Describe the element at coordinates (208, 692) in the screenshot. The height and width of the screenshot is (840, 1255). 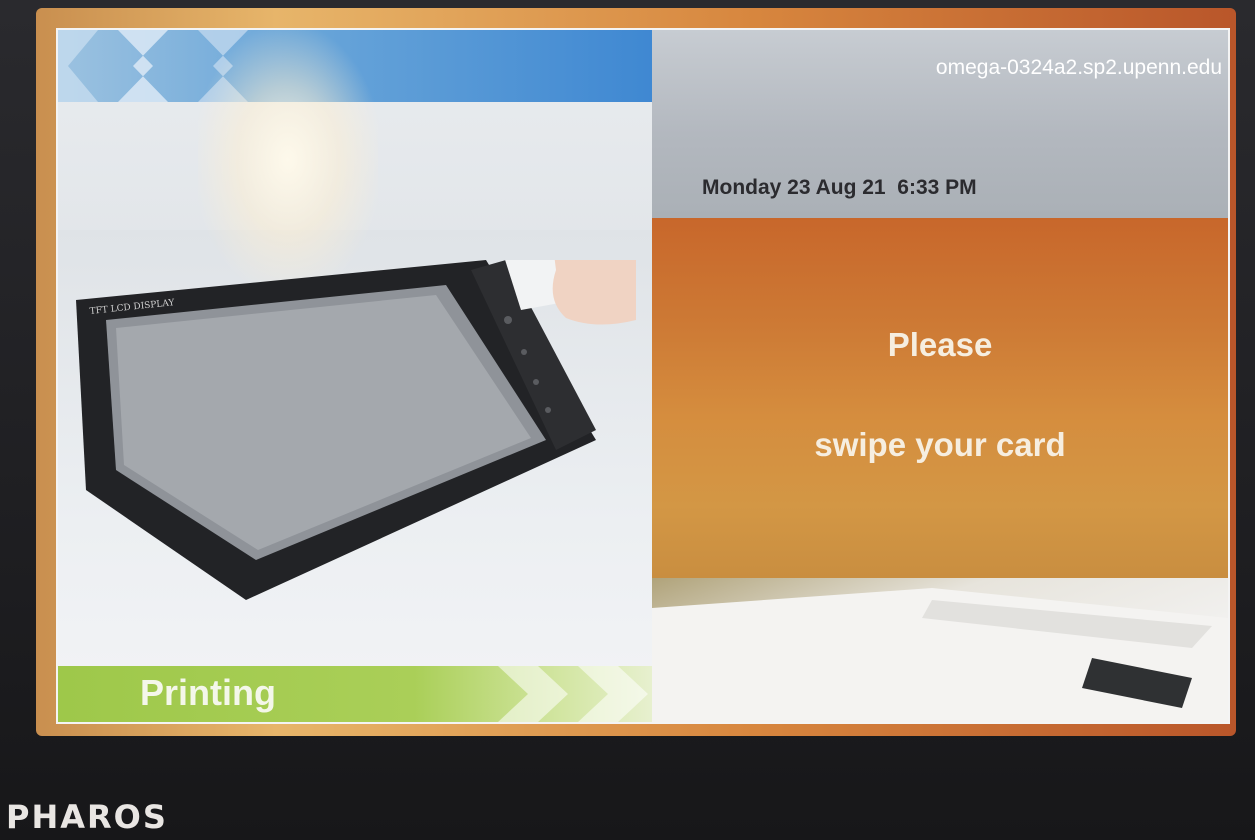
I see `section-label-printing: Printing` at that location.